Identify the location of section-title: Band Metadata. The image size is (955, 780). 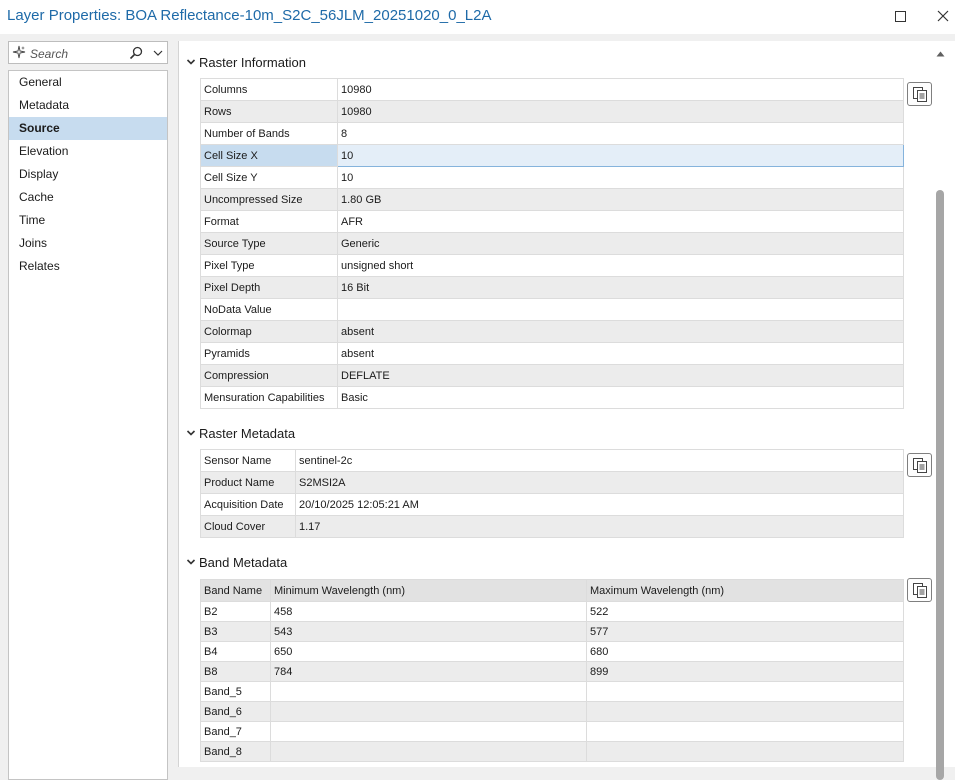
(243, 562).